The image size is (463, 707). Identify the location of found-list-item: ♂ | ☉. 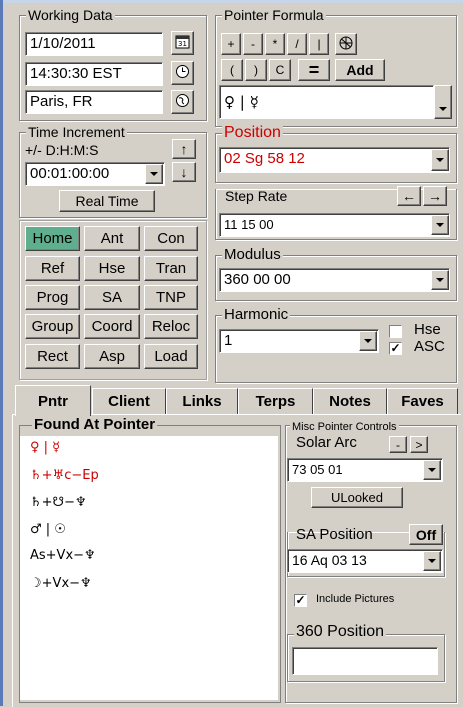
(48, 529).